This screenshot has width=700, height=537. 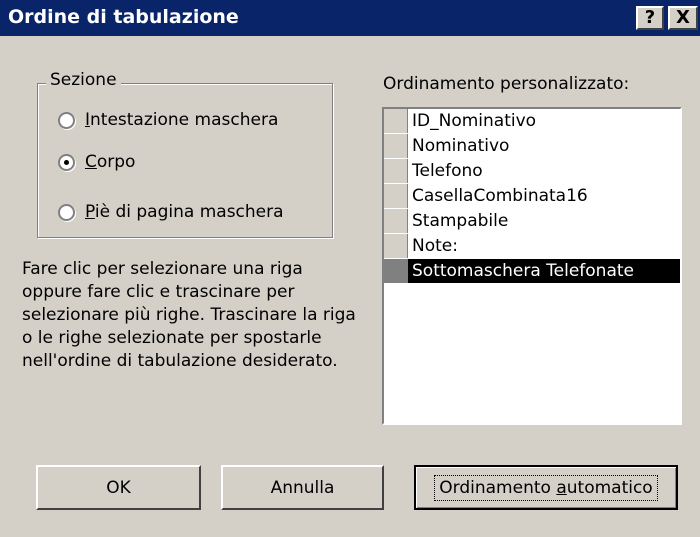 I want to click on section-label: Sezione, so click(x=83, y=80).